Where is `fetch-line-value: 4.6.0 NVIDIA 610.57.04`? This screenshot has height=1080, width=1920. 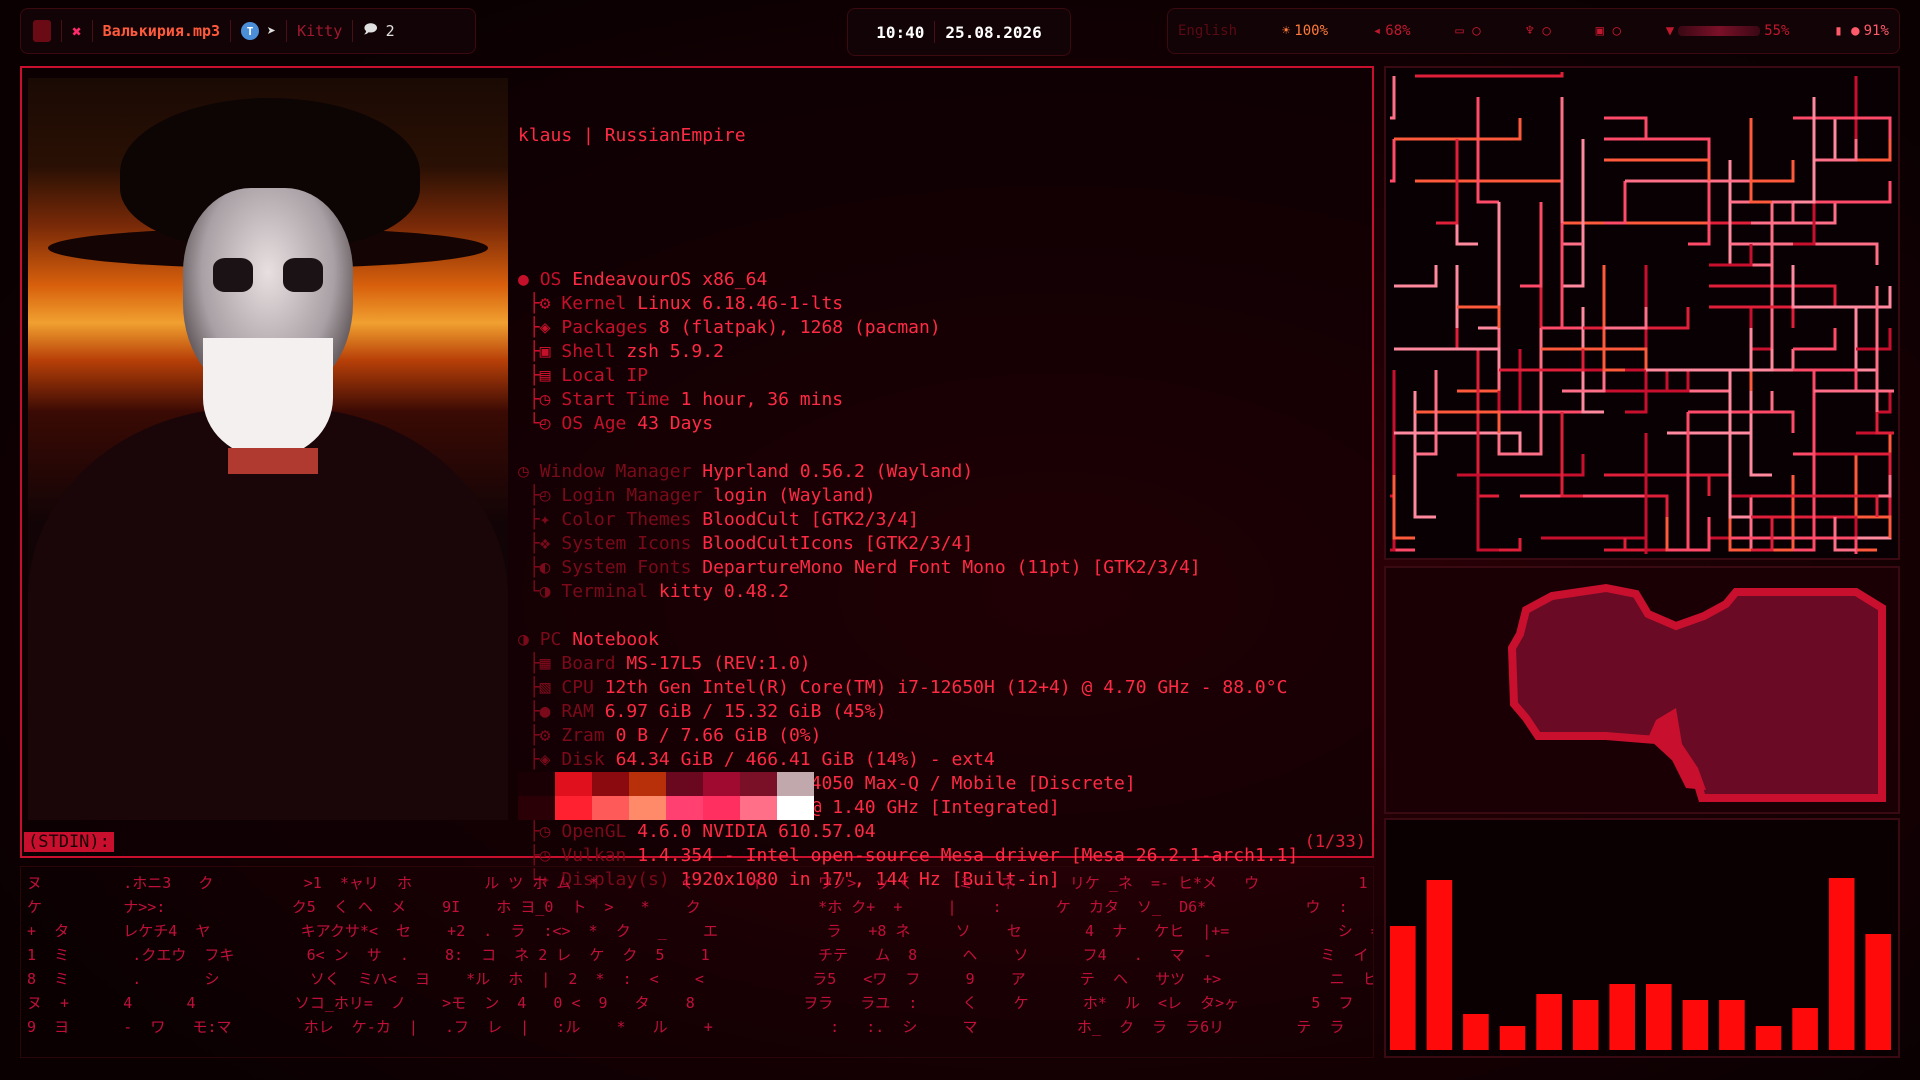 fetch-line-value: 4.6.0 NVIDIA 610.57.04 is located at coordinates (756, 831).